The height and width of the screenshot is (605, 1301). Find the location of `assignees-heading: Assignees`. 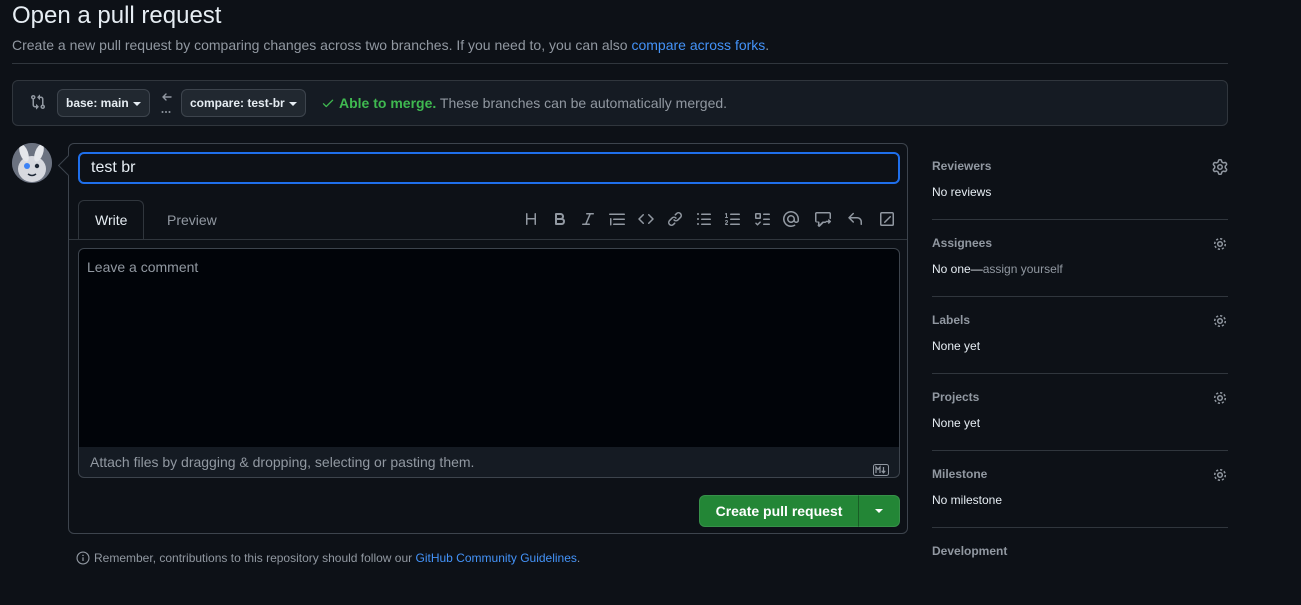

assignees-heading: Assignees is located at coordinates (962, 243).